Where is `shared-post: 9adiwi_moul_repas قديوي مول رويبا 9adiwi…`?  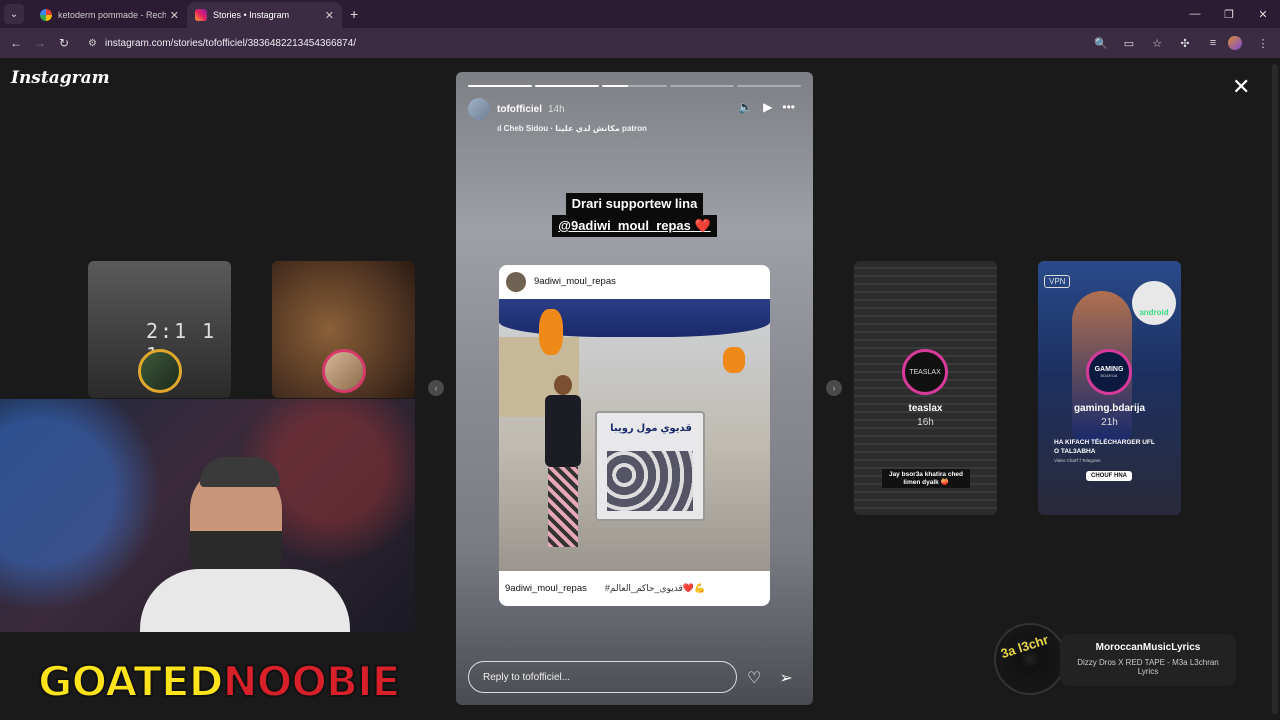 shared-post: 9adiwi_moul_repas قديوي مول رويبا 9adiwi… is located at coordinates (634, 435).